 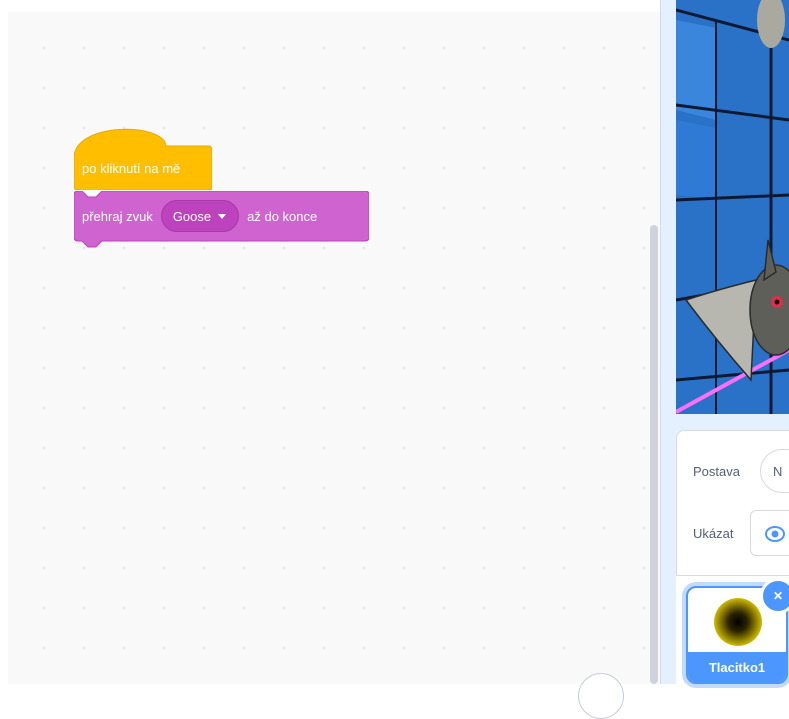 What do you see at coordinates (775, 534) in the screenshot?
I see `eye-icon` at bounding box center [775, 534].